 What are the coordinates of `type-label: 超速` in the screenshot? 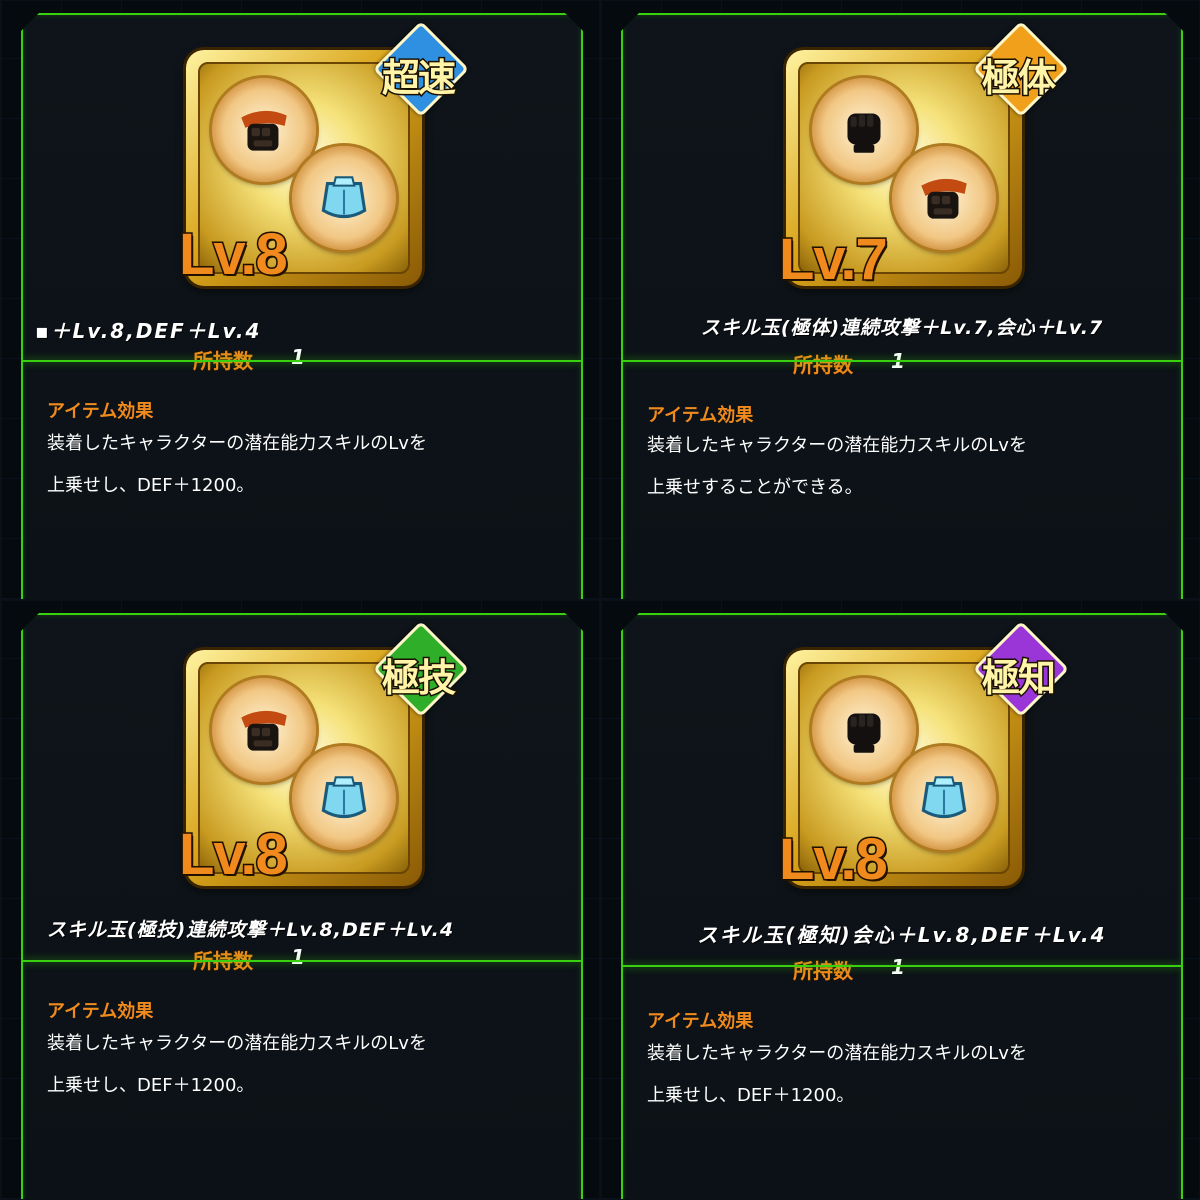 It's located at (417, 78).